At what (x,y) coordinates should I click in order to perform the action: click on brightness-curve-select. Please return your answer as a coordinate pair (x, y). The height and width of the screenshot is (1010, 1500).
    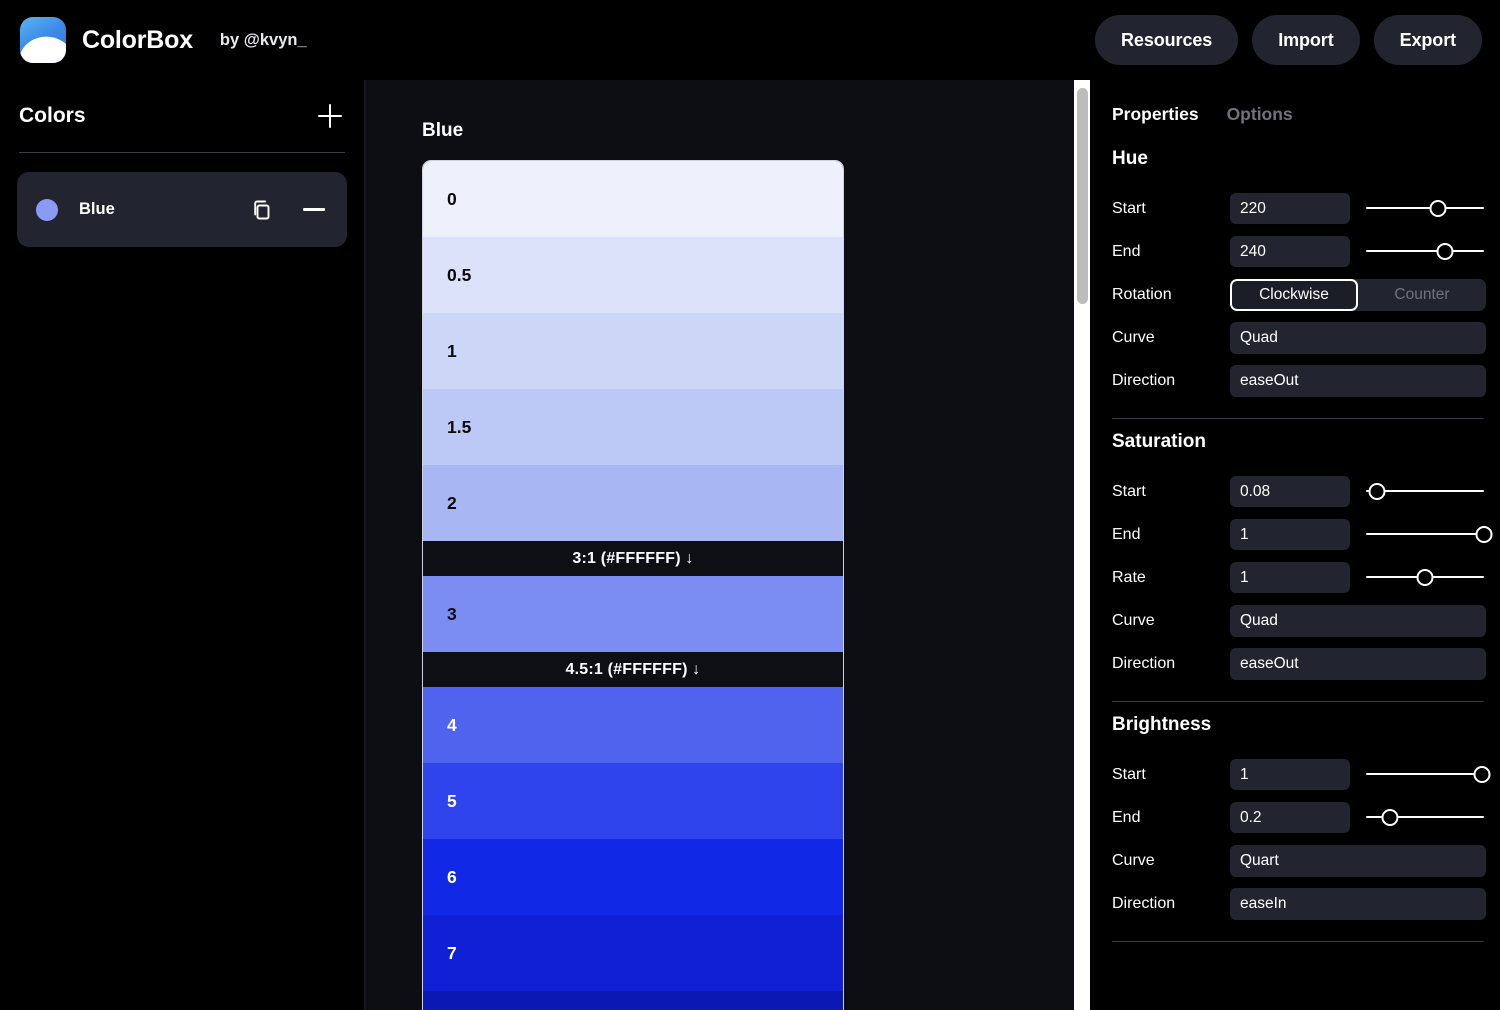
    Looking at the image, I should click on (1358, 860).